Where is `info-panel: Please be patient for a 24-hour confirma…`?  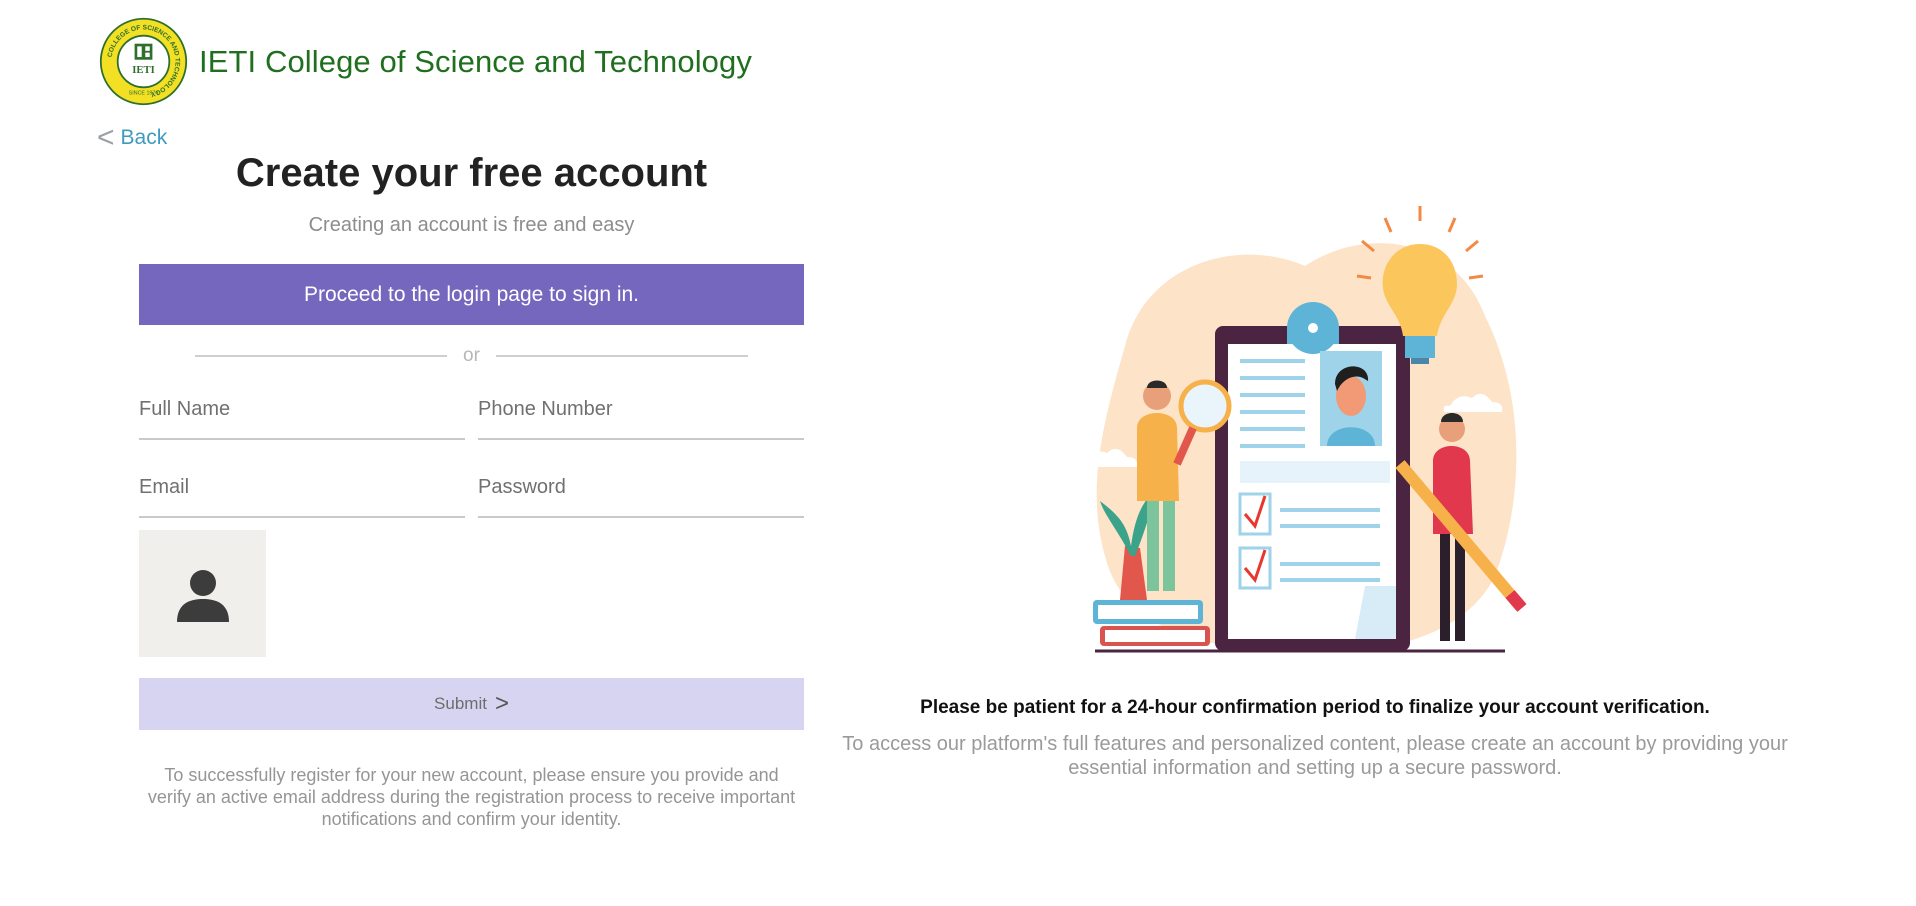
info-panel: Please be patient for a 24-hour confirma… is located at coordinates (1315, 738).